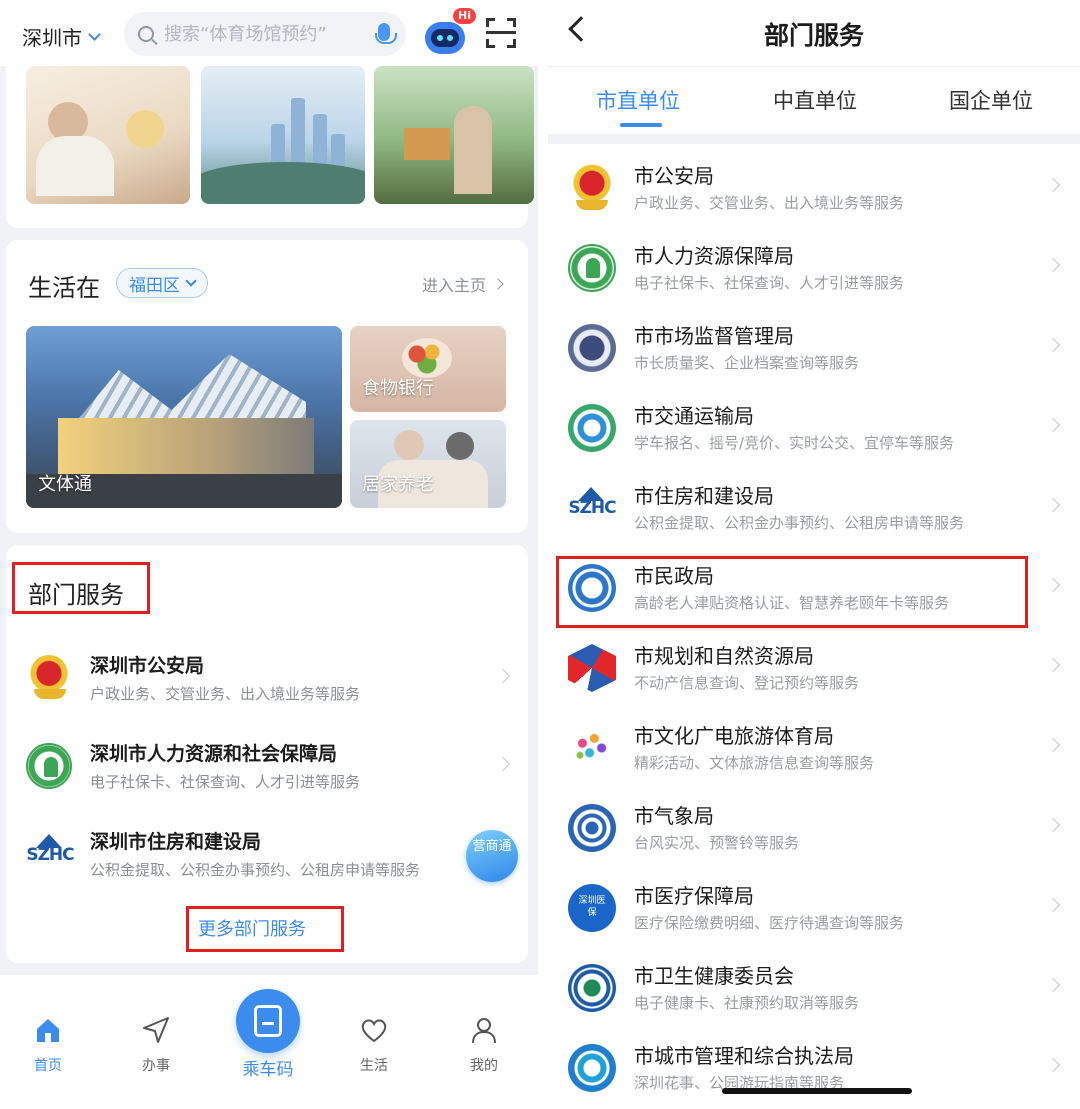 The width and height of the screenshot is (1080, 1109). What do you see at coordinates (65, 484) in the screenshot?
I see `tile-label: 文体通` at bounding box center [65, 484].